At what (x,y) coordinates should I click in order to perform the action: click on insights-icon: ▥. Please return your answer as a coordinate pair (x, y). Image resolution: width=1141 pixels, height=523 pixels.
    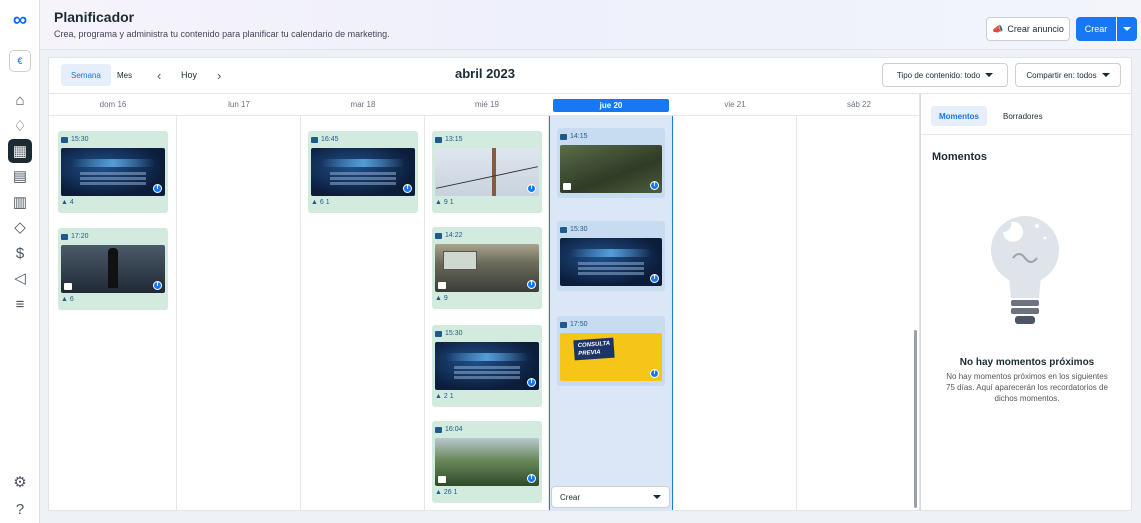
    Looking at the image, I should click on (20, 202).